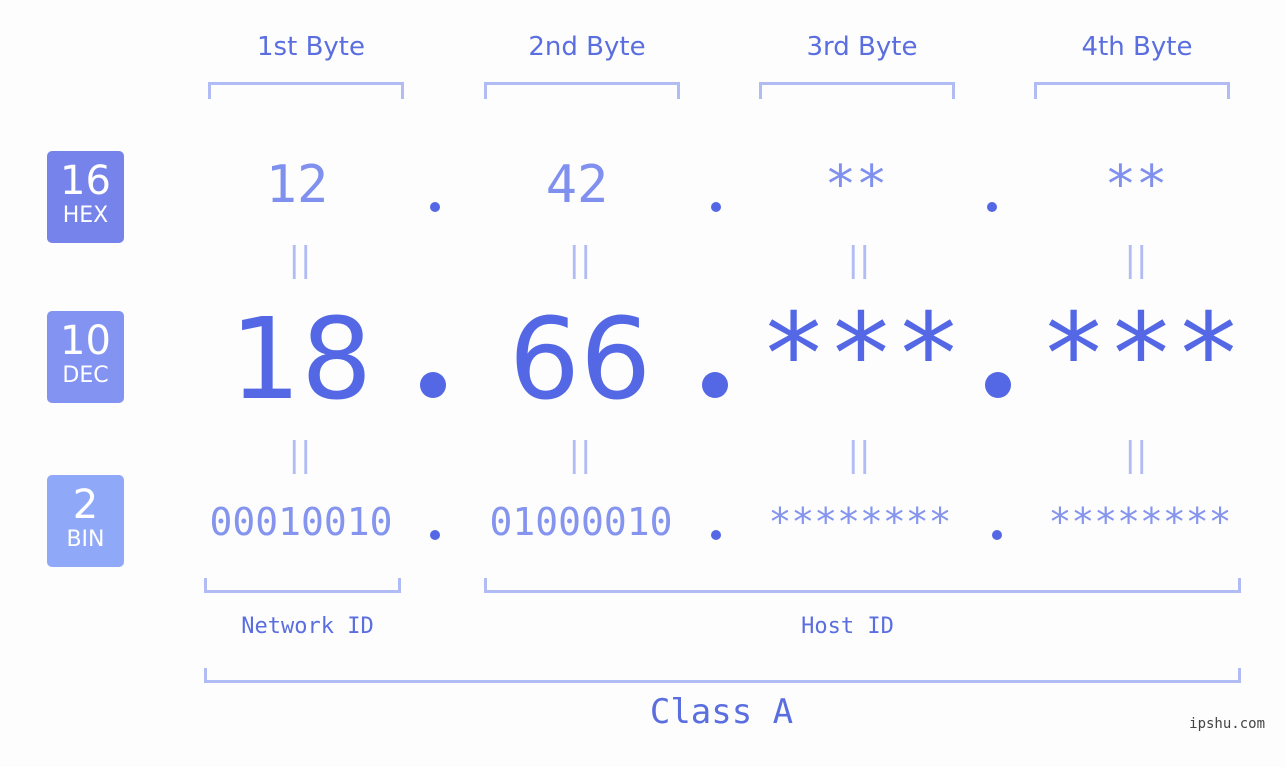 The height and width of the screenshot is (767, 1285). Describe the element at coordinates (580, 455) in the screenshot. I see `equals-dec-bin-2: ||` at that location.